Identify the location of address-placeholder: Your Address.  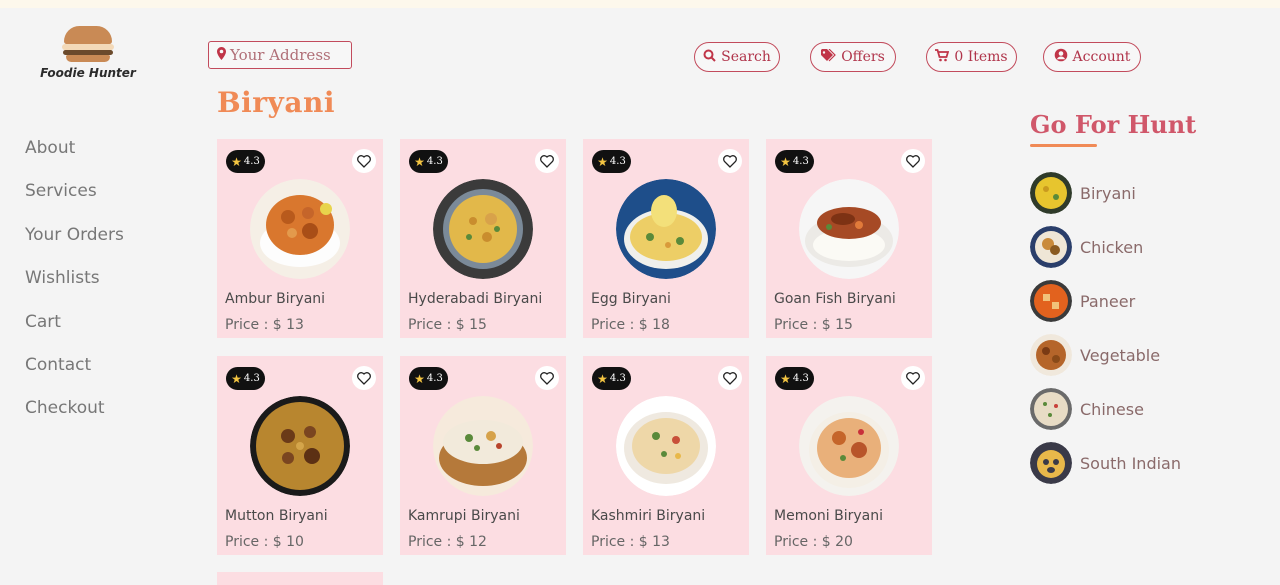
(280, 55).